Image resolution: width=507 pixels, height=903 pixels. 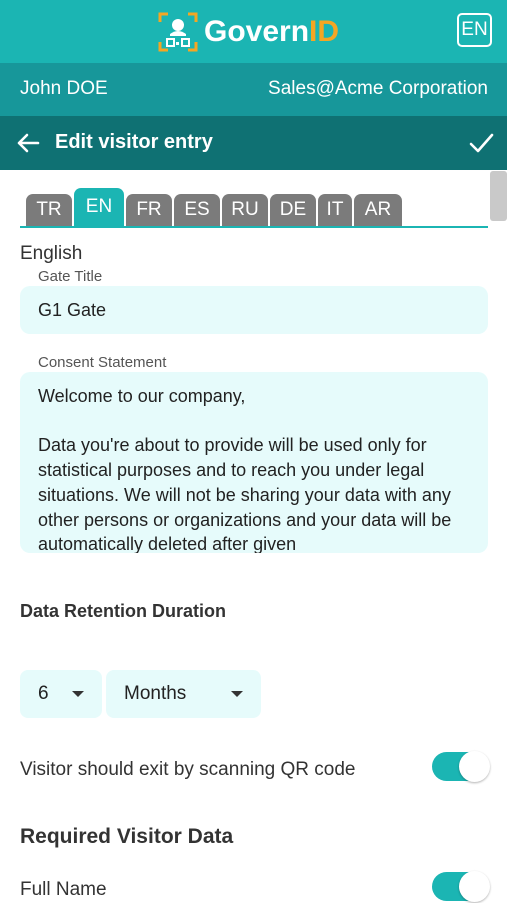 What do you see at coordinates (142, 396) in the screenshot?
I see `consent-line-1: Welcome to our company,` at bounding box center [142, 396].